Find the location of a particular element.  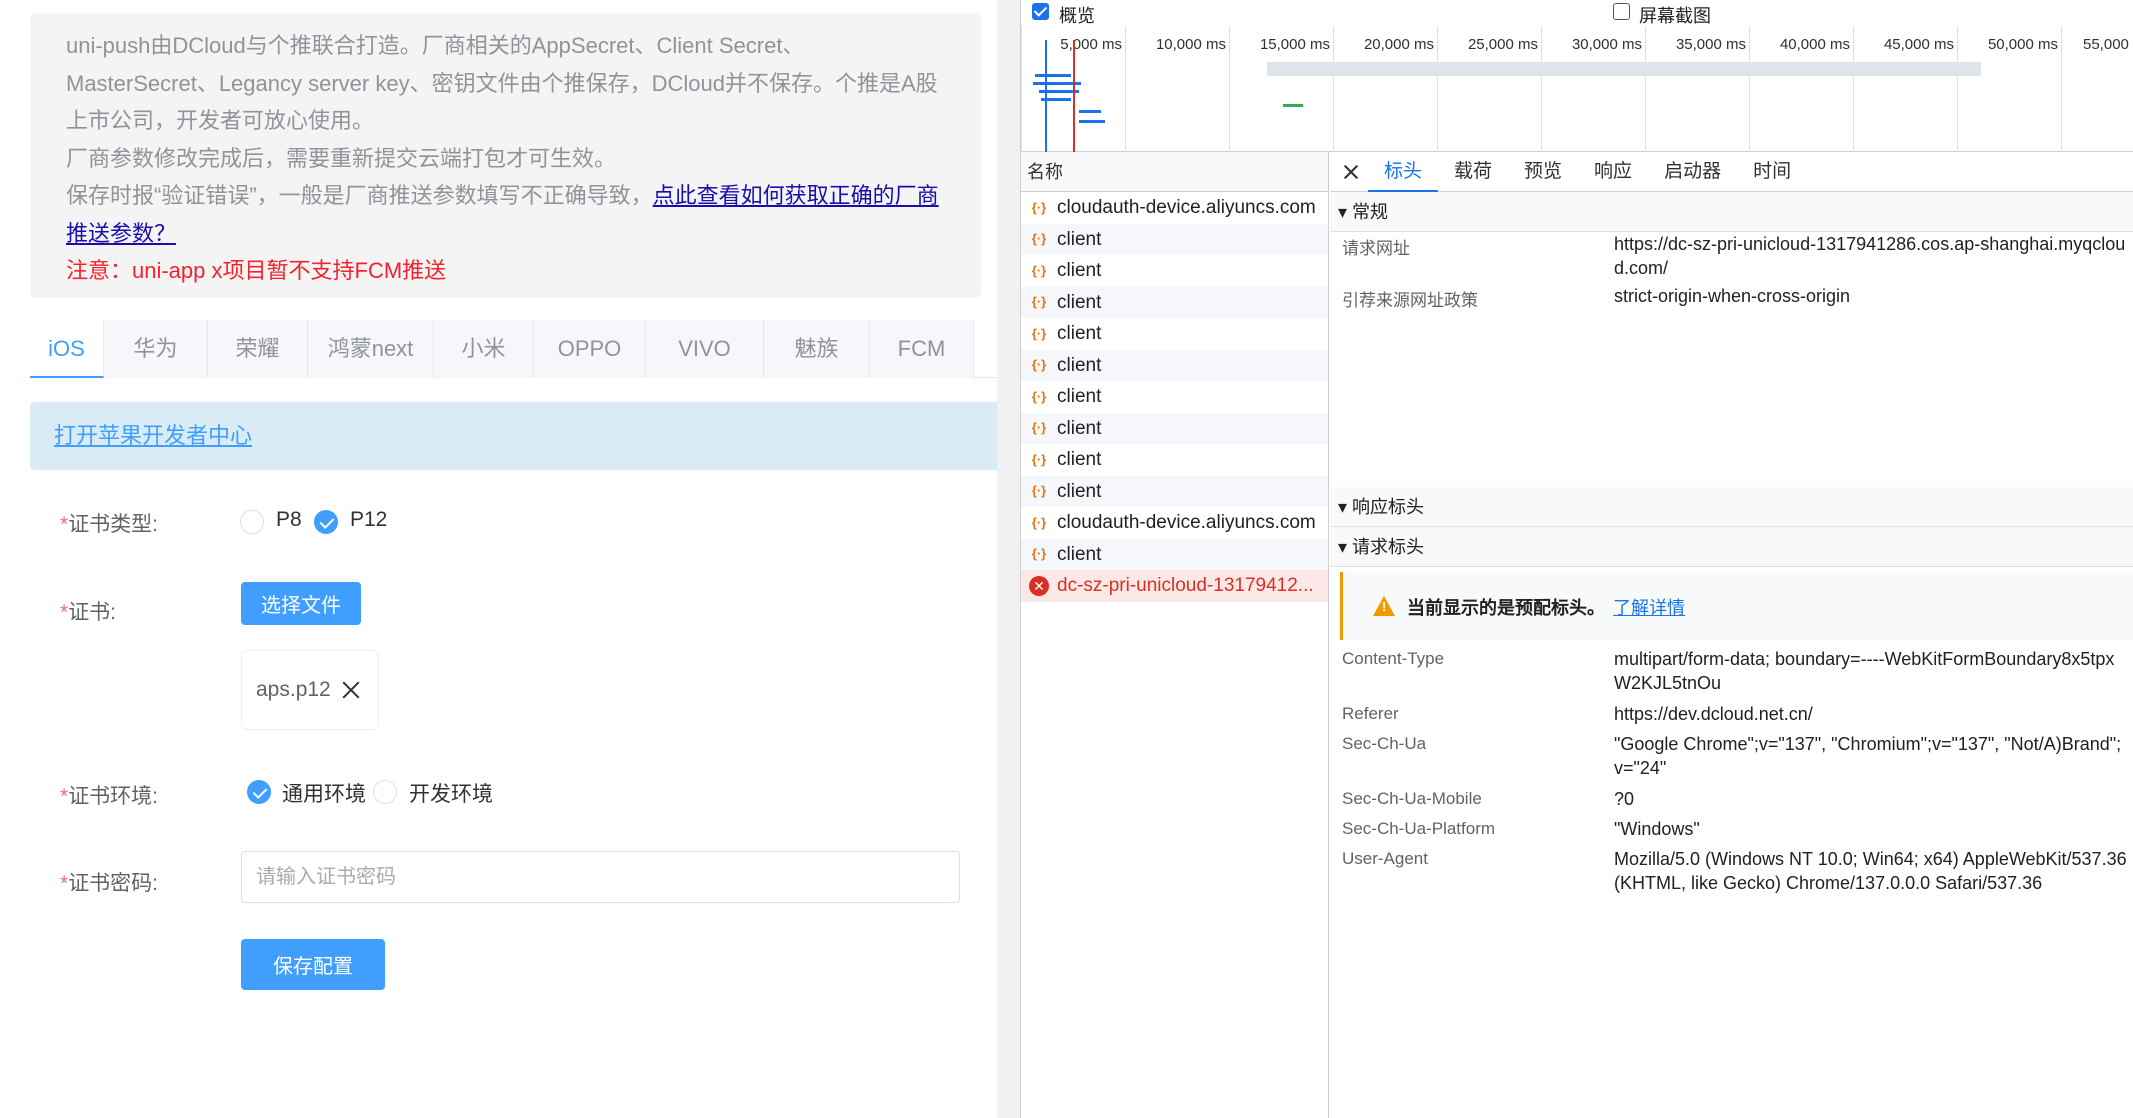

detail-tabs: 标头 载荷 预览 响应 启动器 时间 is located at coordinates (1731, 172).